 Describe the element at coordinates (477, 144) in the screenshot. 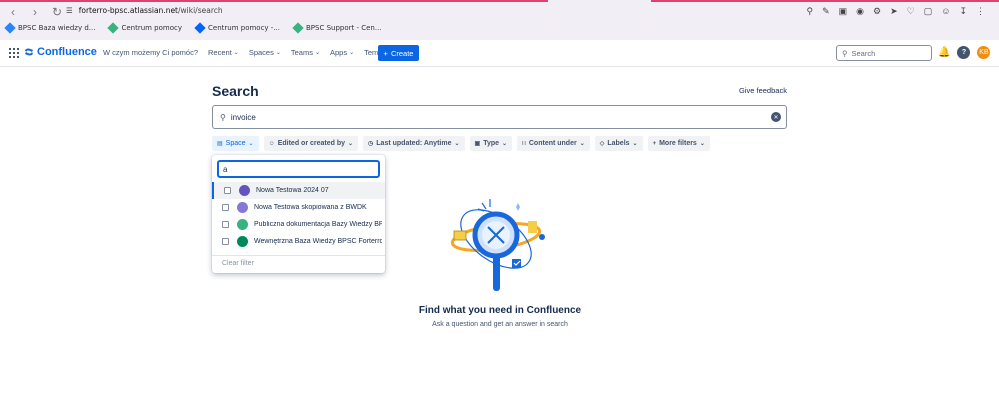

I see `document-icon: ▣` at that location.